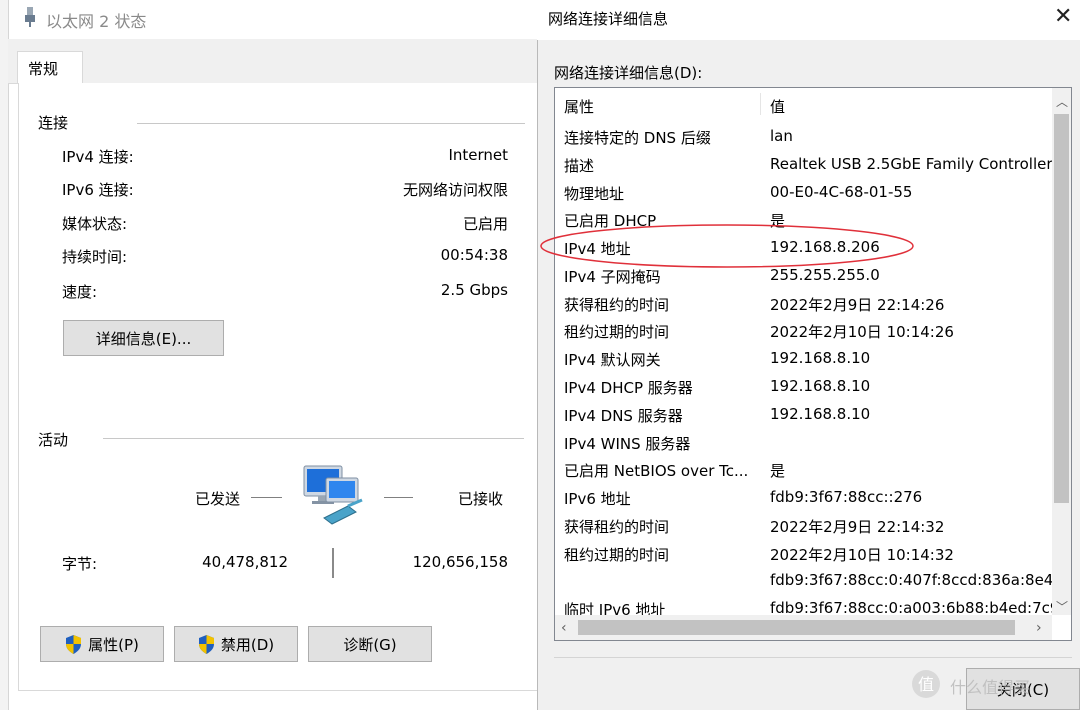 Image resolution: width=1080 pixels, height=710 pixels. I want to click on row-property: IPv4 WINS 服务器, so click(627, 444).